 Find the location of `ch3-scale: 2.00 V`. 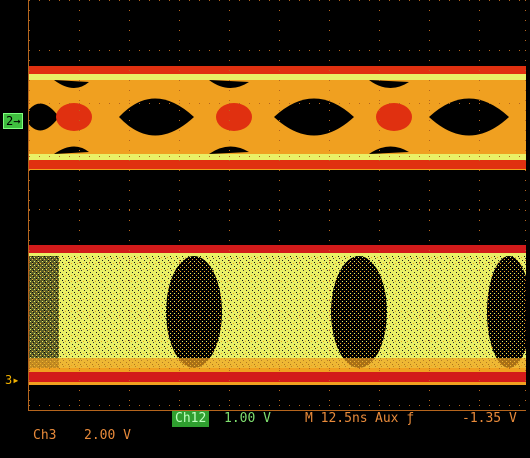

ch3-scale: 2.00 V is located at coordinates (107, 435).